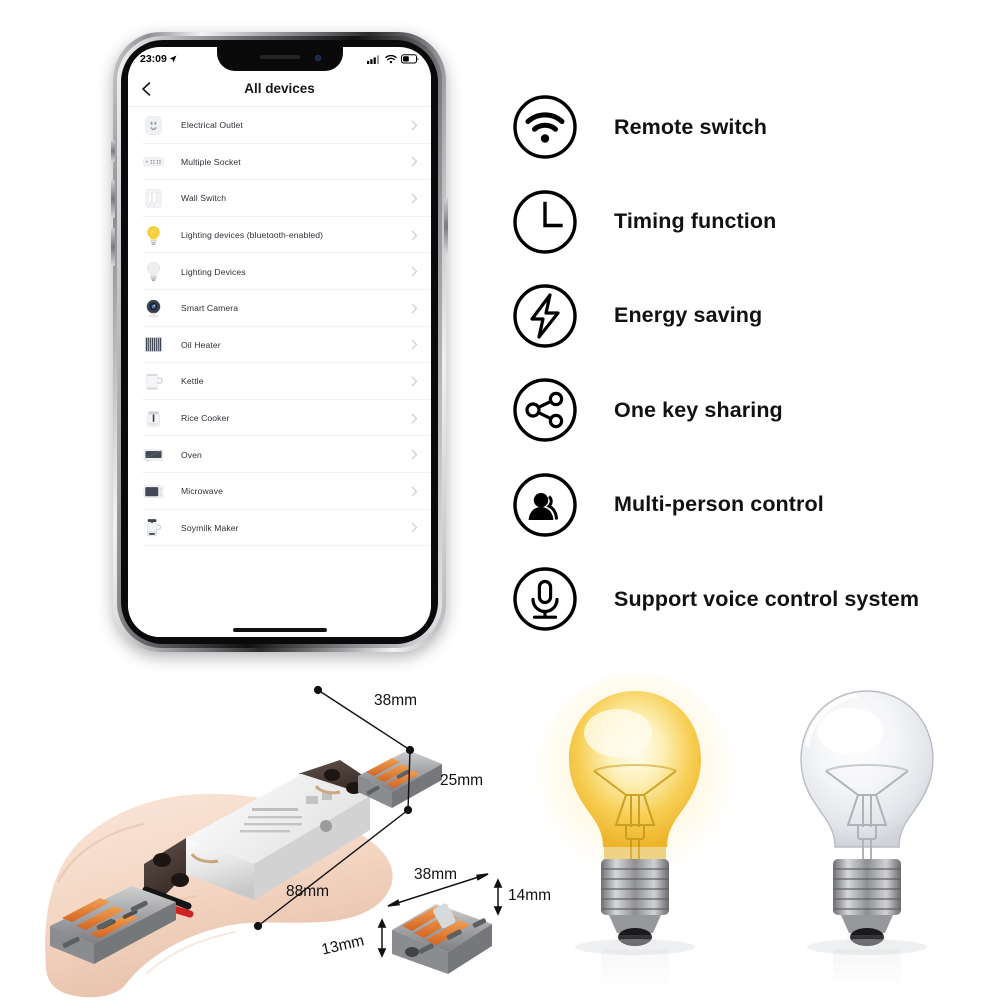 This screenshot has height=1005, width=1000. I want to click on oil-heater-icon, so click(153, 344).